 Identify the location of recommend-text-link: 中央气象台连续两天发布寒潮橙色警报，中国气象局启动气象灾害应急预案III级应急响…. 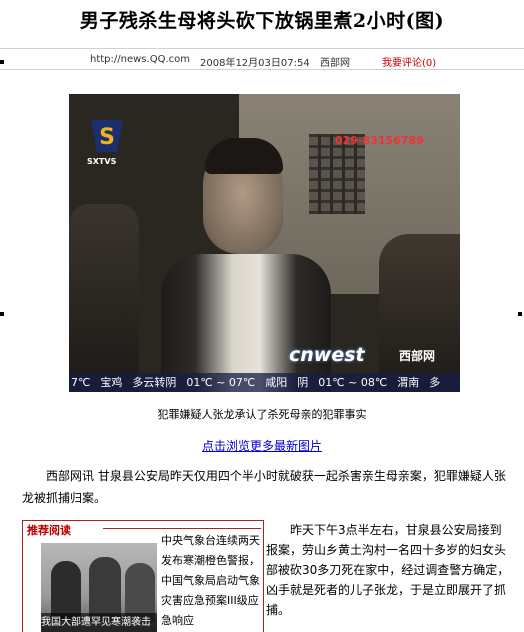
(211, 581).